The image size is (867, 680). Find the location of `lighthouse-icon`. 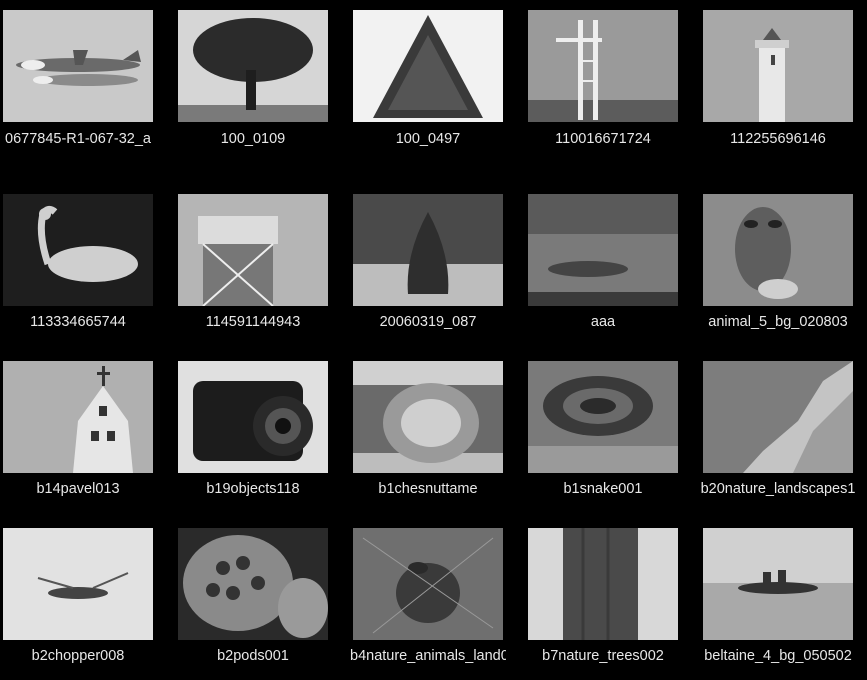

lighthouse-icon is located at coordinates (778, 66).